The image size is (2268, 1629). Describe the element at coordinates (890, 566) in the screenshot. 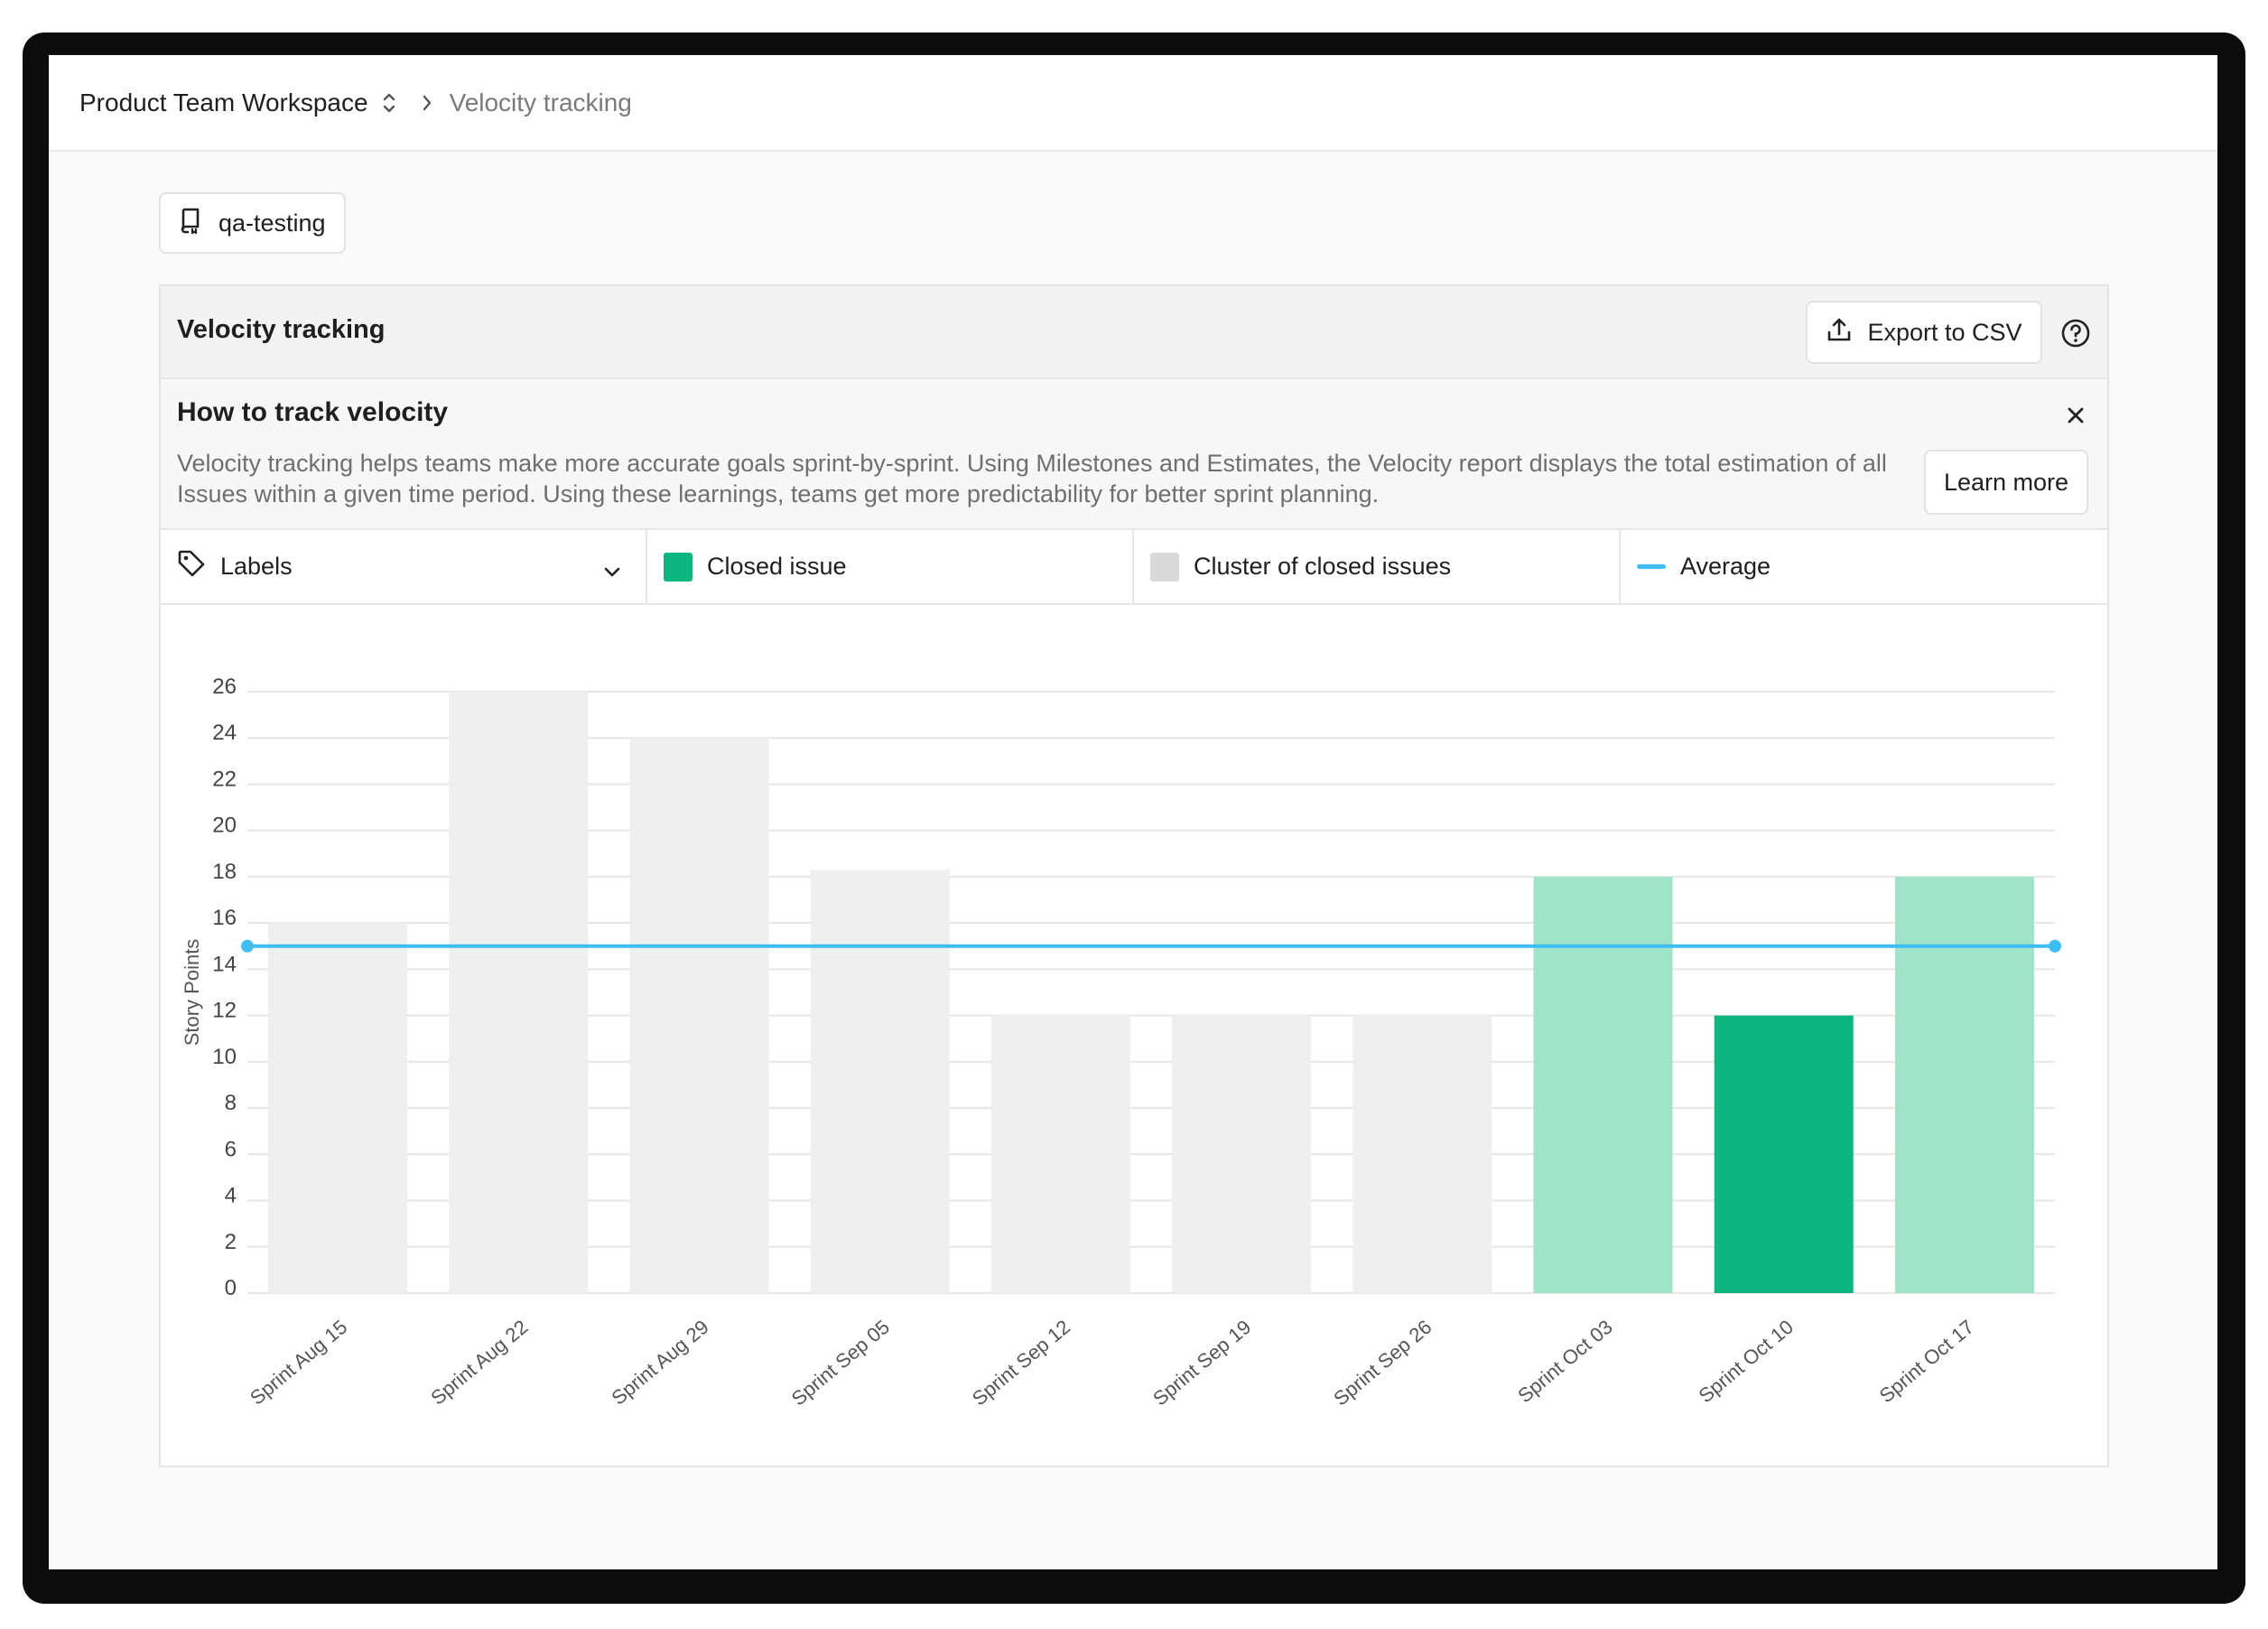

I see `legend-closed-issue: Closed issue` at that location.